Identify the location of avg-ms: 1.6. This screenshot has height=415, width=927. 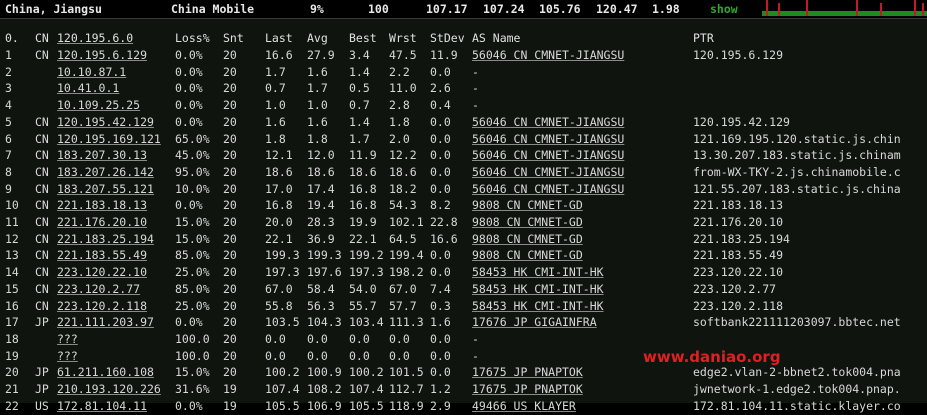
(317, 121).